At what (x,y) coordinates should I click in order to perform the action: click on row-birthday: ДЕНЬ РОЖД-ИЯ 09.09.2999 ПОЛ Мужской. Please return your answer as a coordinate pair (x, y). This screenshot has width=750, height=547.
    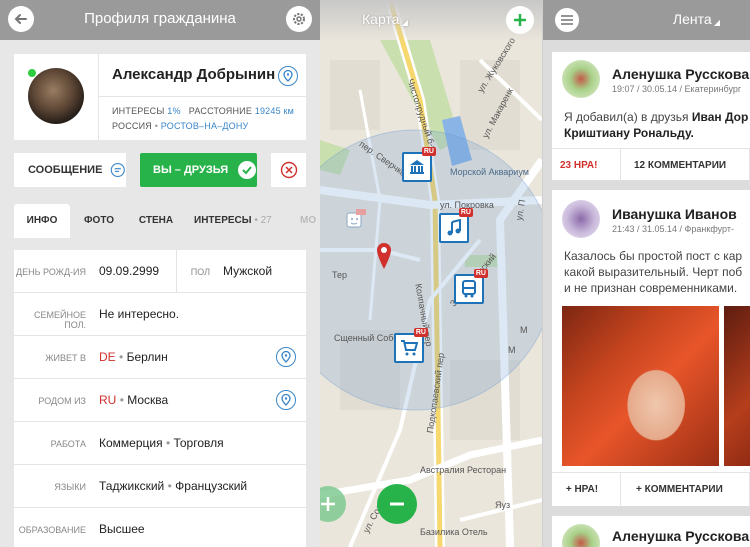
    Looking at the image, I should click on (160, 271).